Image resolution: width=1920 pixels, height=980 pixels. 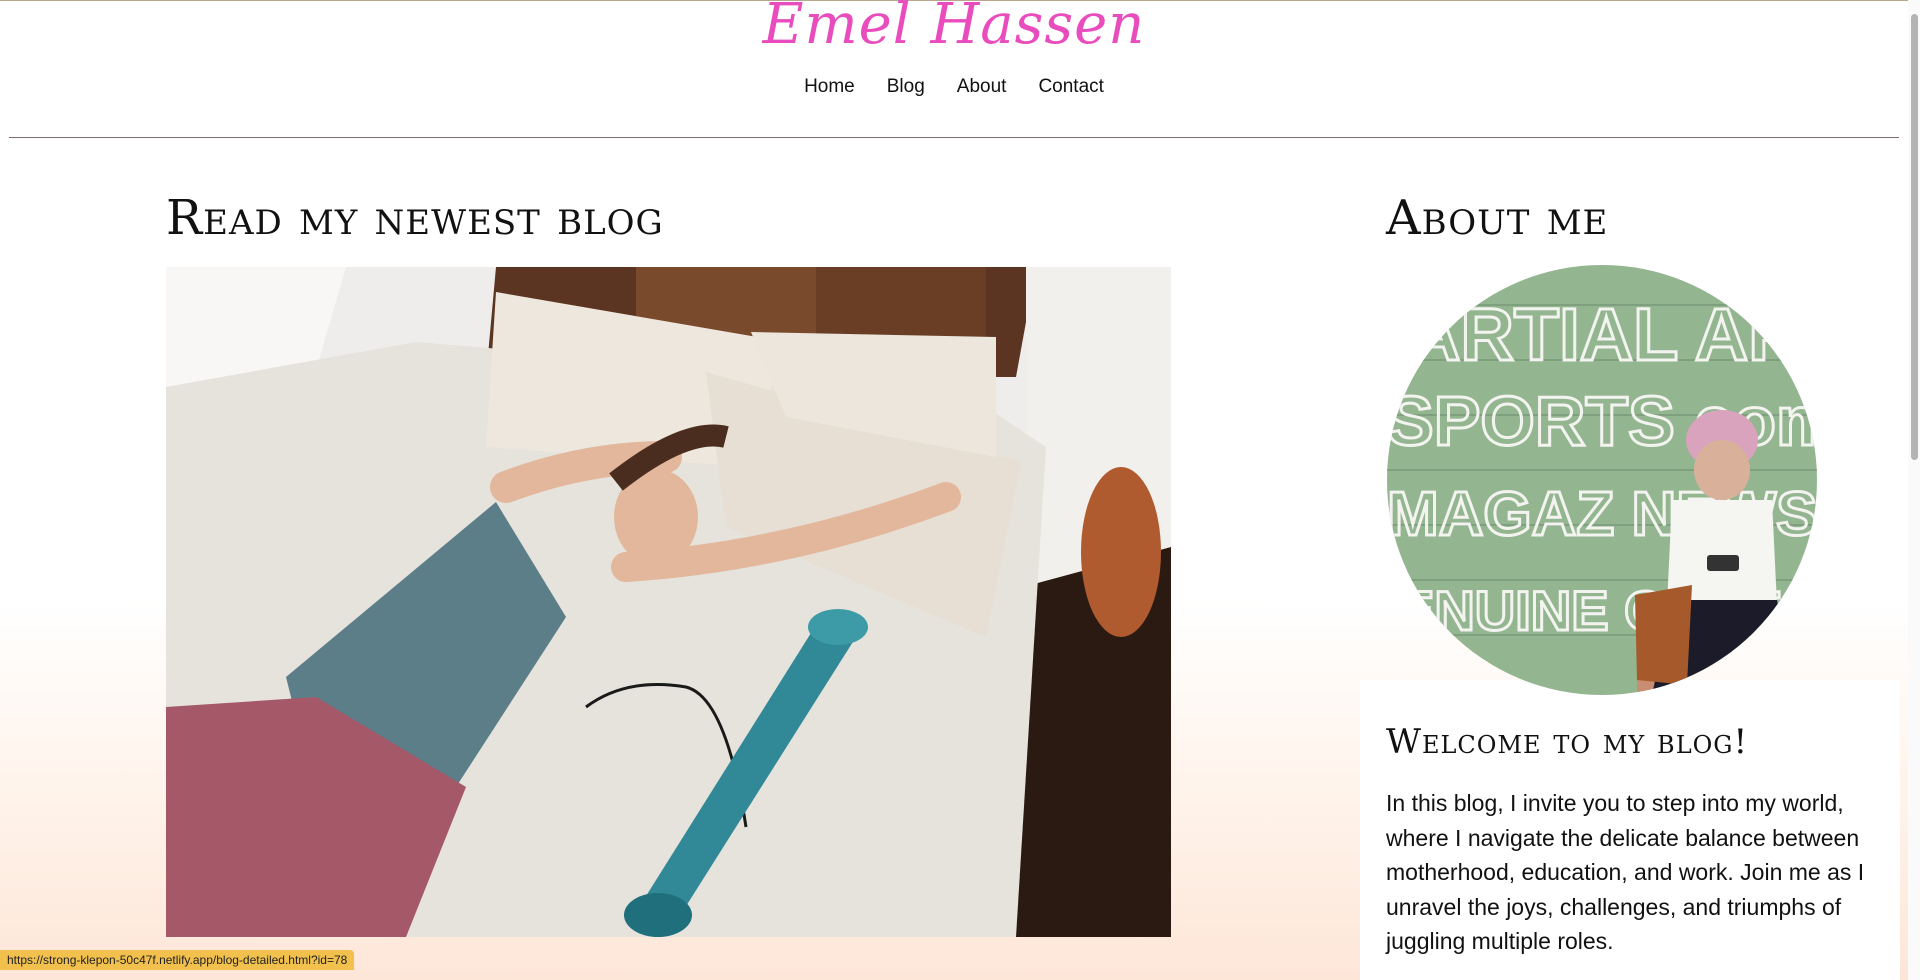 I want to click on about-me-heading: About me, so click(x=1497, y=218).